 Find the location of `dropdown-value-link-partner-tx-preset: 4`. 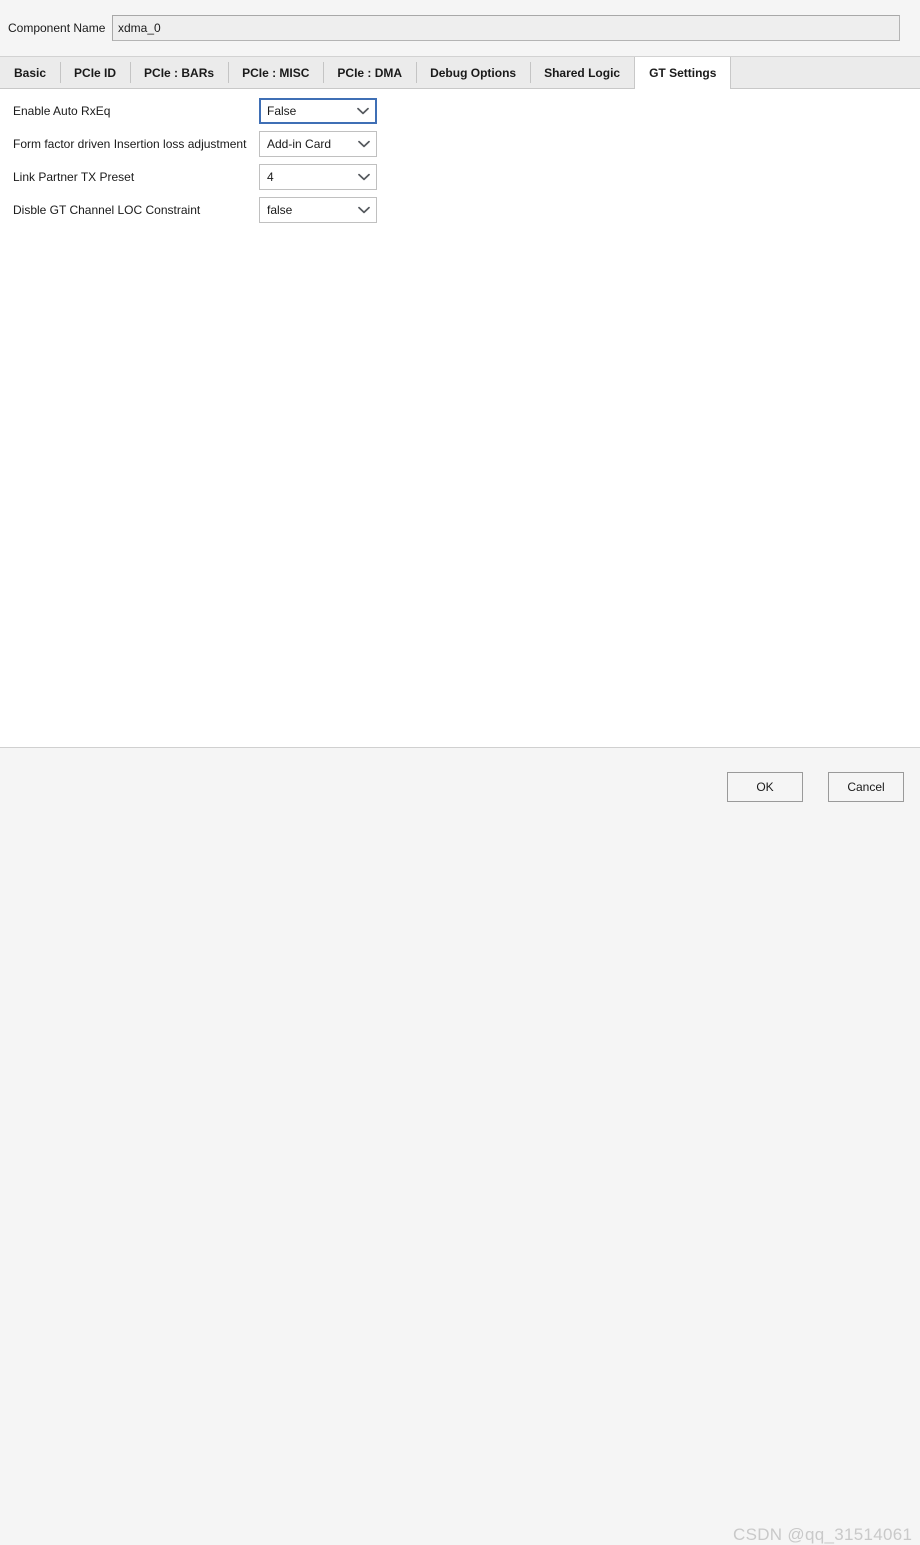

dropdown-value-link-partner-tx-preset: 4 is located at coordinates (270, 177).